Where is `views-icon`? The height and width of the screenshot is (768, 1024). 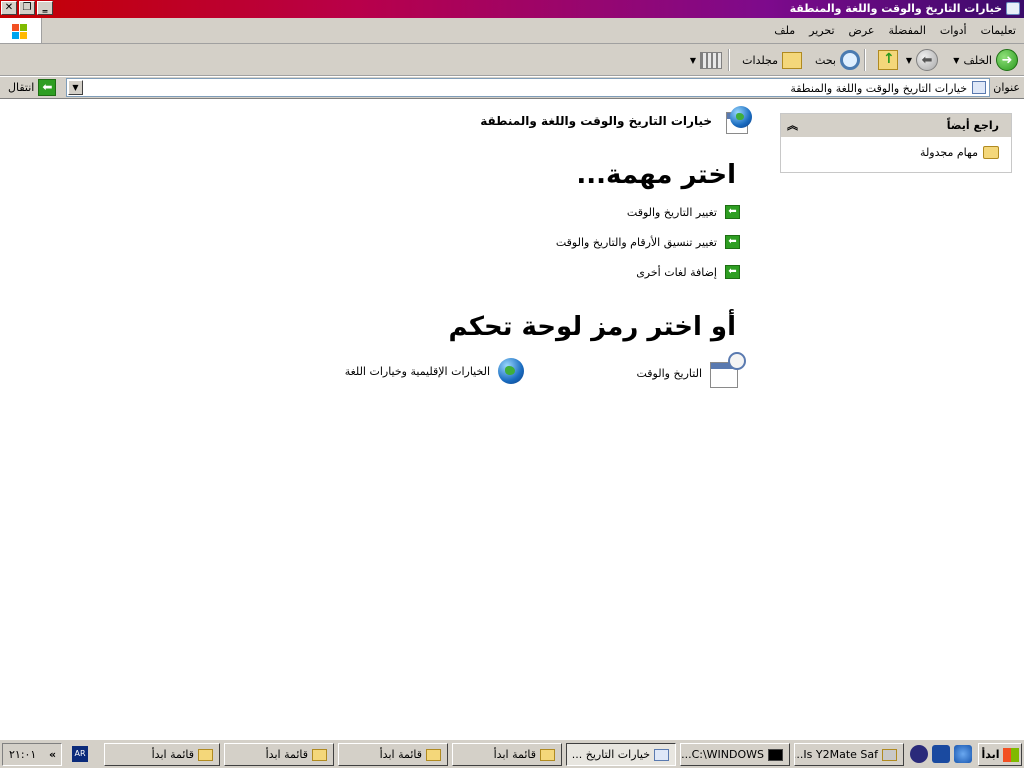 views-icon is located at coordinates (711, 60).